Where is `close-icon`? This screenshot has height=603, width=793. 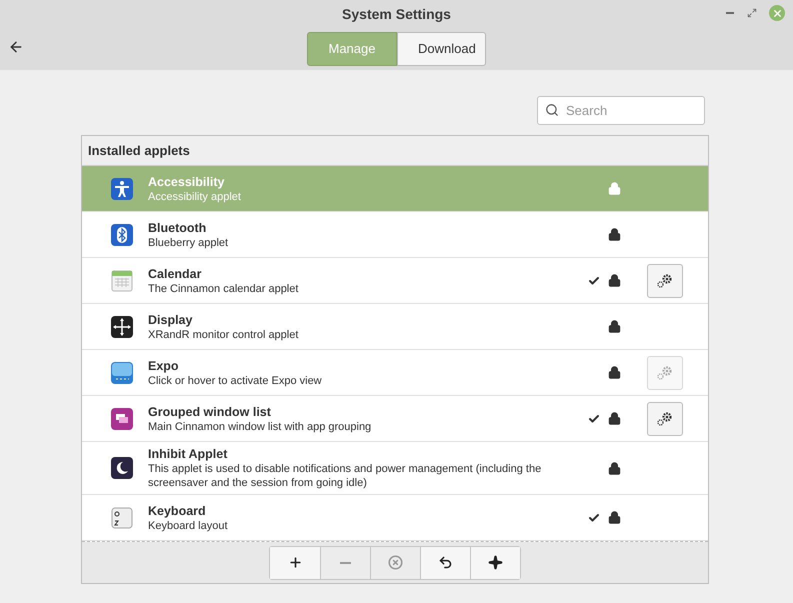
close-icon is located at coordinates (777, 13).